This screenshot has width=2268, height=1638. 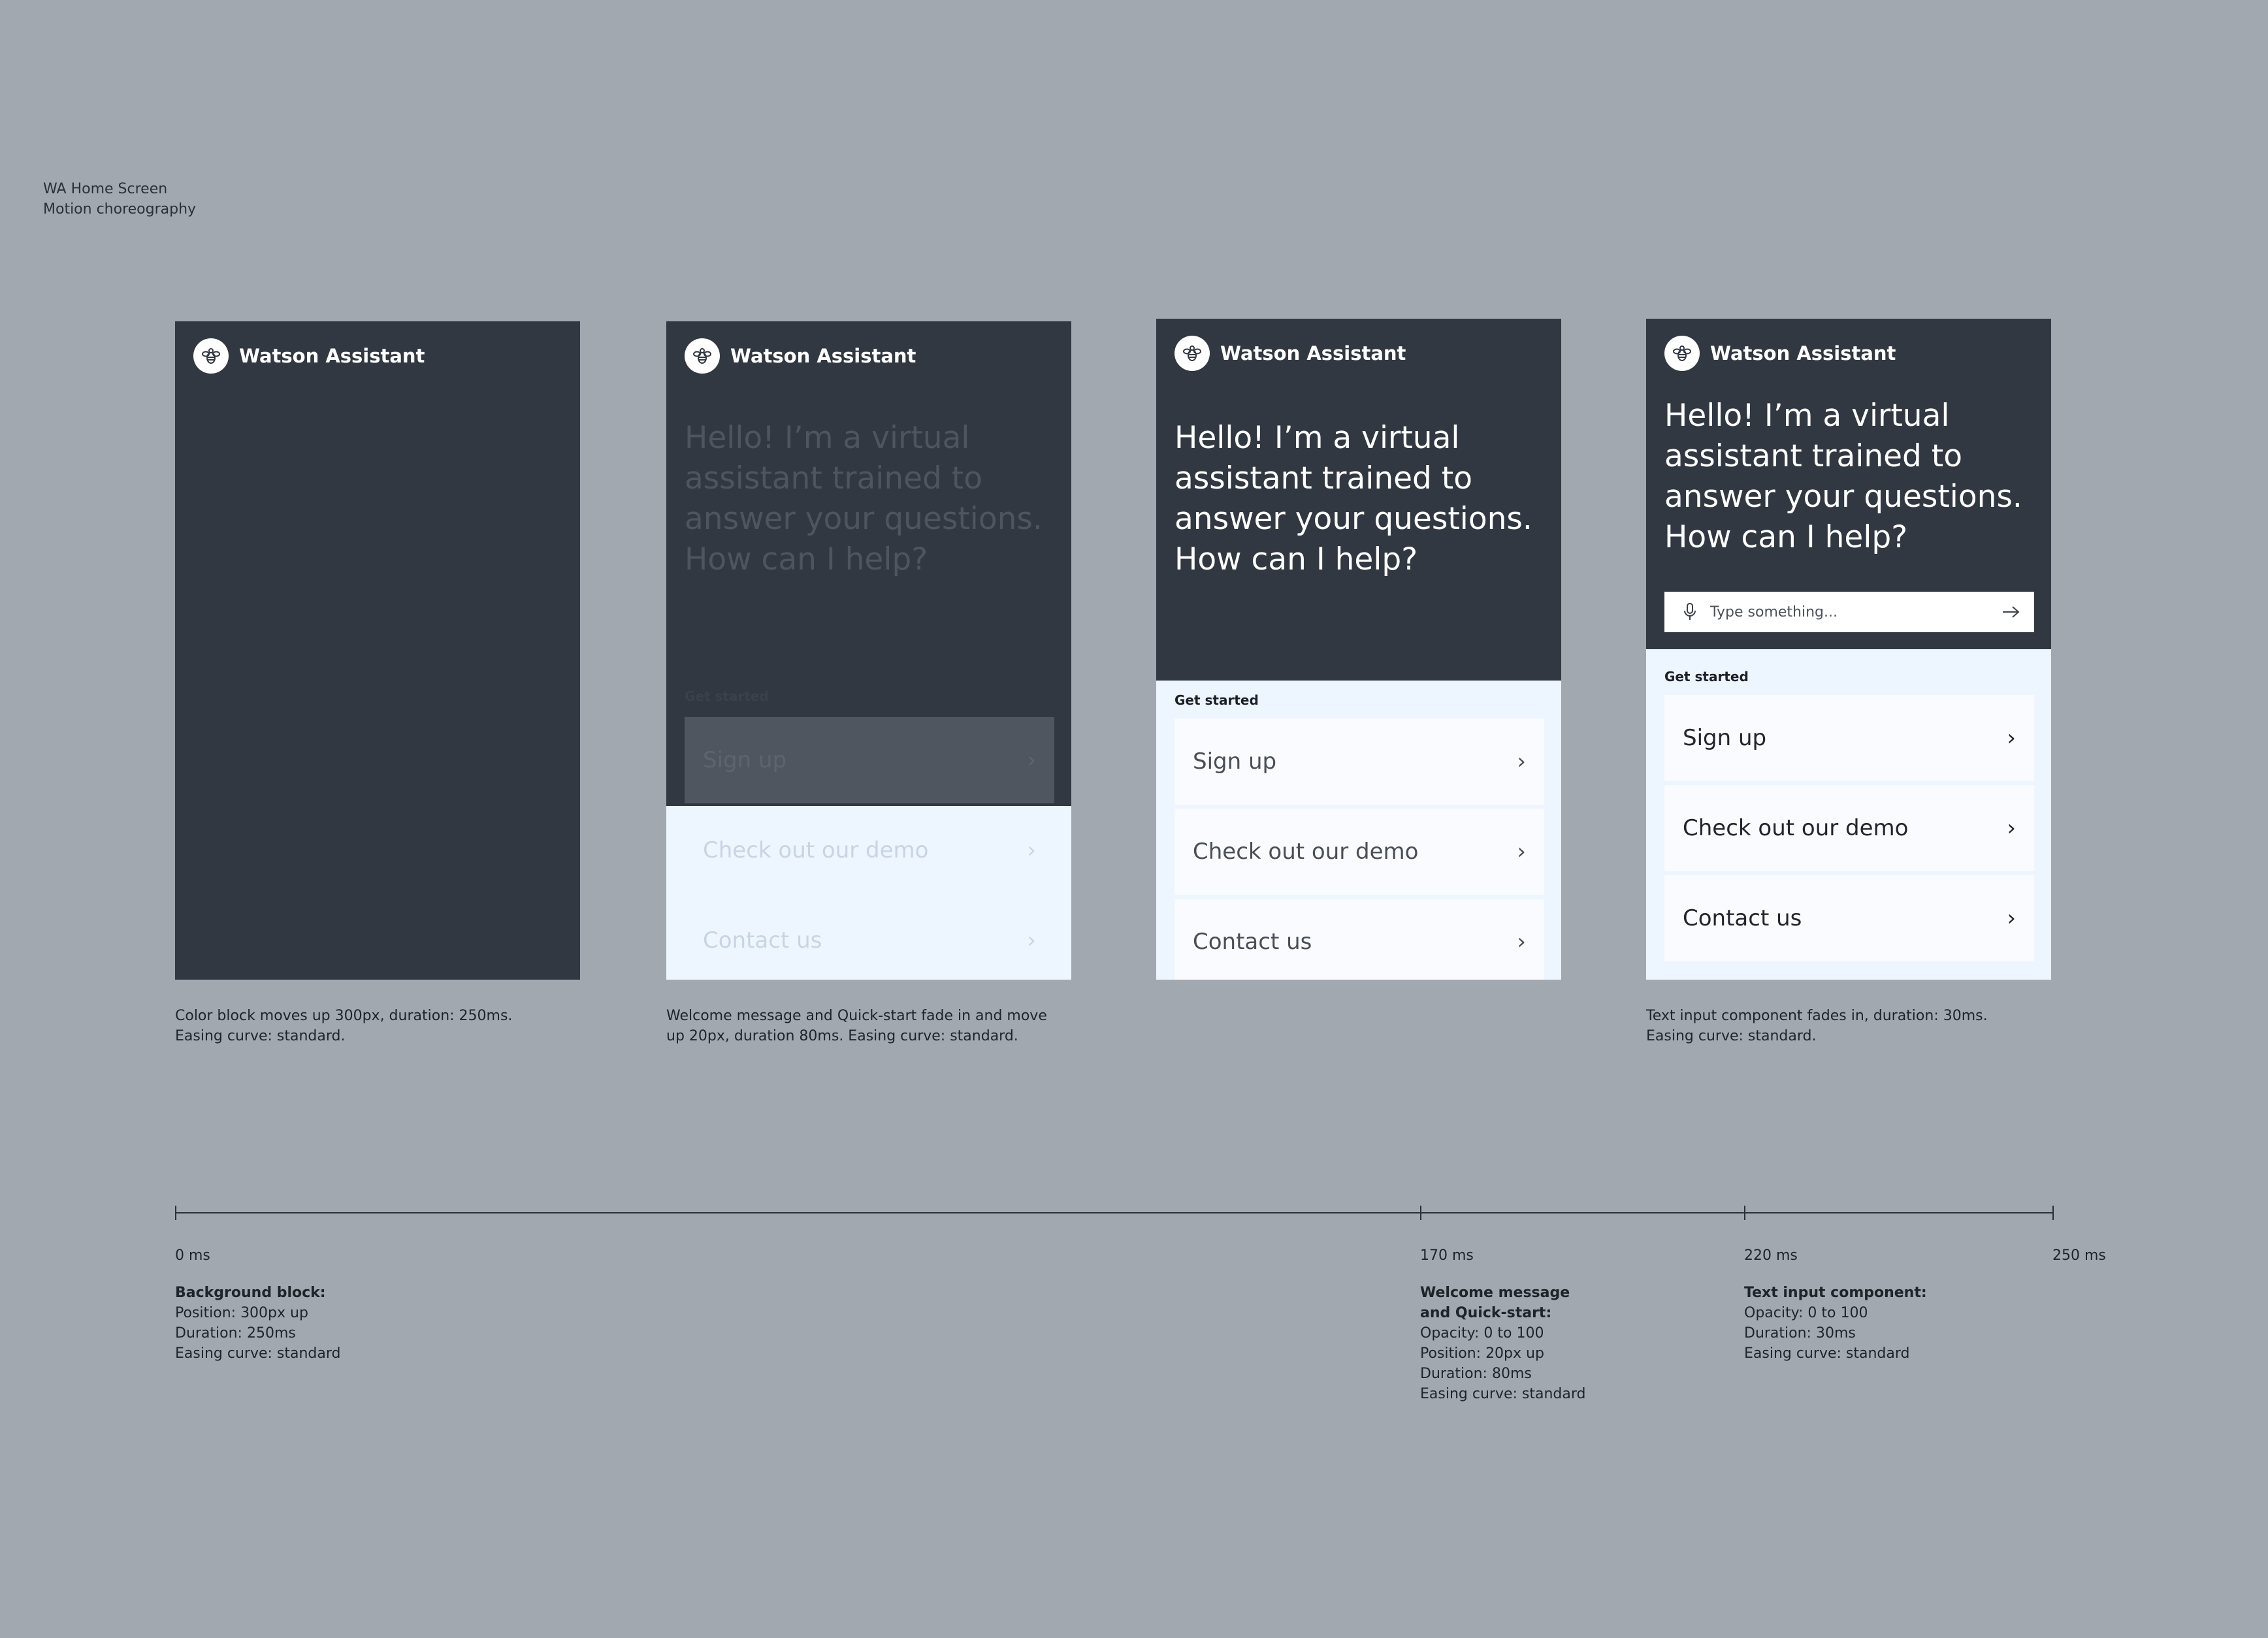 What do you see at coordinates (1835, 1293) in the screenshot?
I see `note-title: Text input component:` at bounding box center [1835, 1293].